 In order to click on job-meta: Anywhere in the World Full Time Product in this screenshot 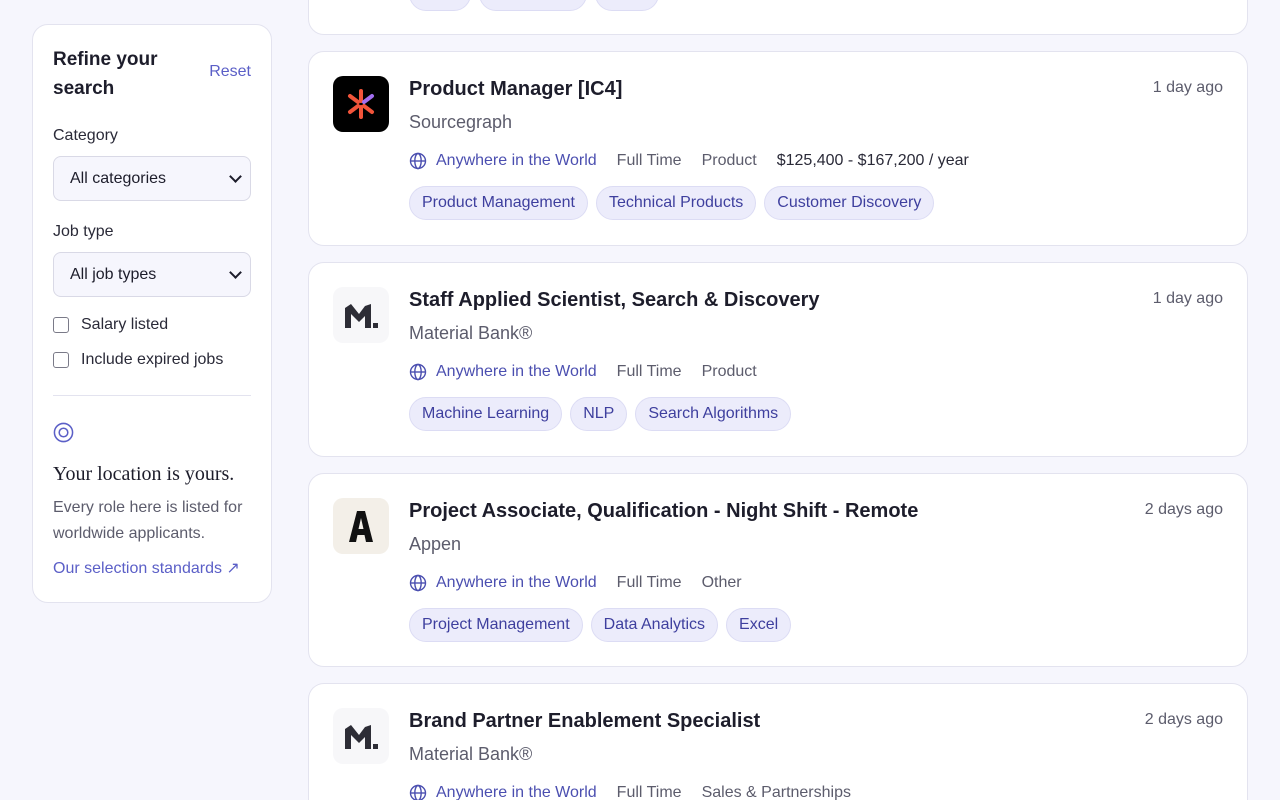, I will do `click(583, 372)`.